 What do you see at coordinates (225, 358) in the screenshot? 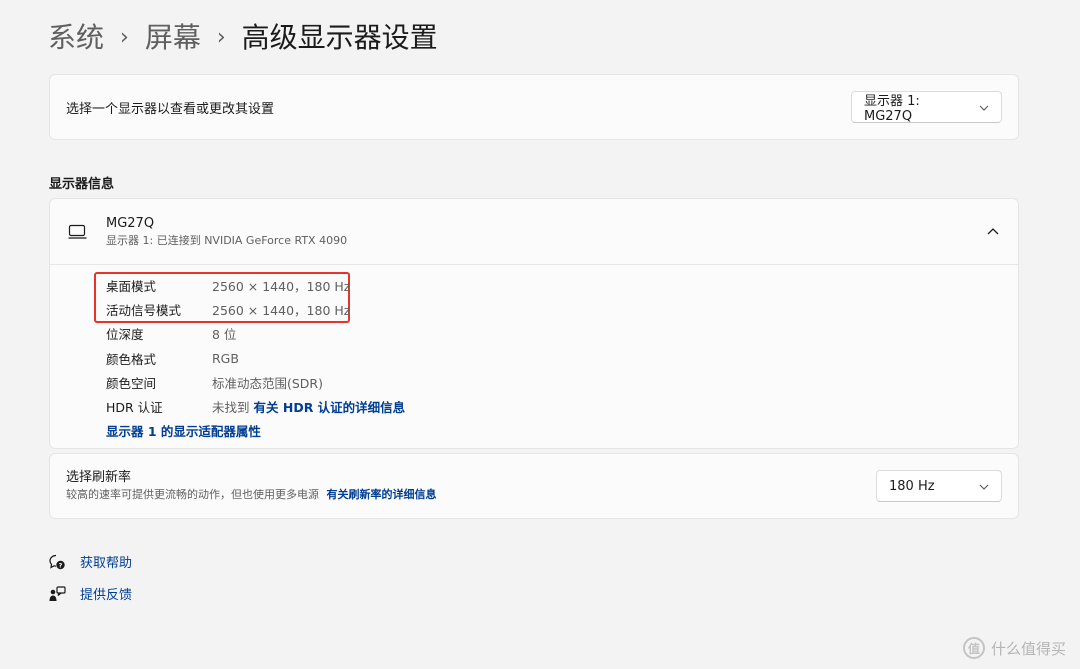
I see `info-value: RGB` at bounding box center [225, 358].